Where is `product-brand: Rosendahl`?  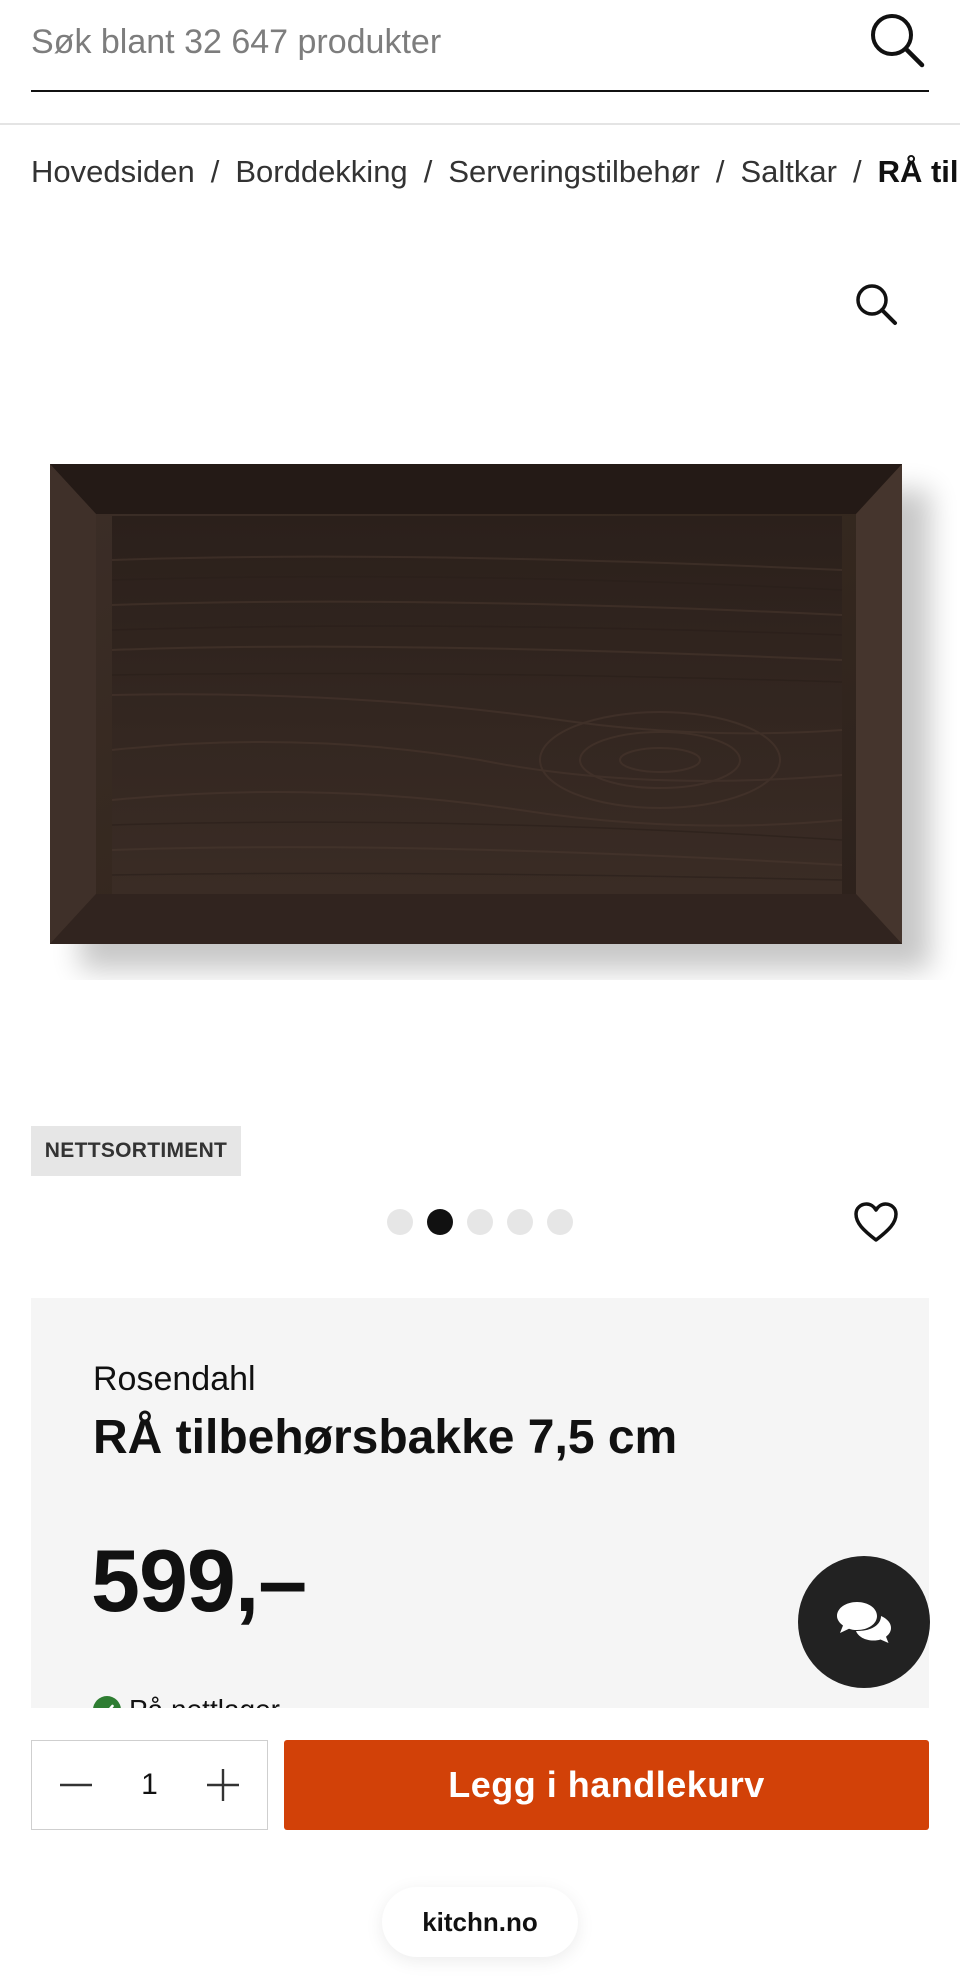
product-brand: Rosendahl is located at coordinates (174, 1379).